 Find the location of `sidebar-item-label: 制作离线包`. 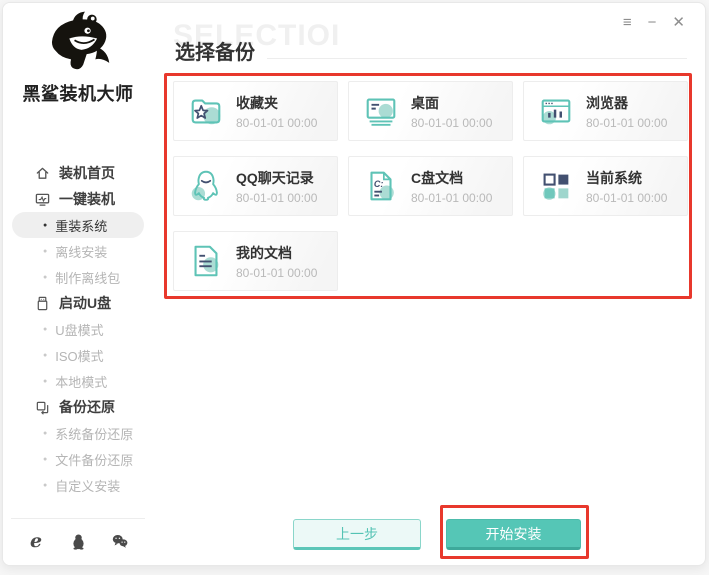

sidebar-item-label: 制作离线包 is located at coordinates (88, 278).